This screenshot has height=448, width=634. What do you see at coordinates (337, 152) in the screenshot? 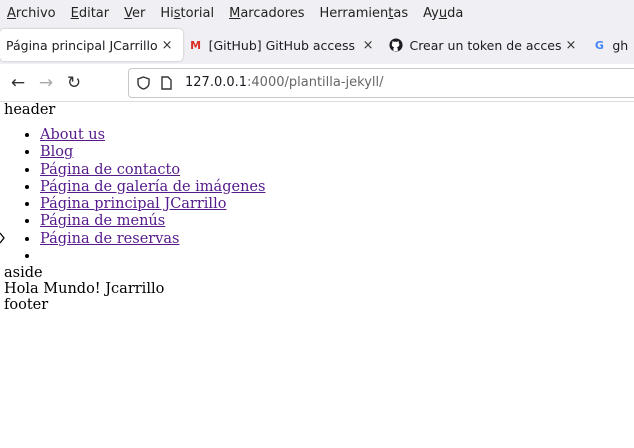
I see `list-item: Blog` at bounding box center [337, 152].